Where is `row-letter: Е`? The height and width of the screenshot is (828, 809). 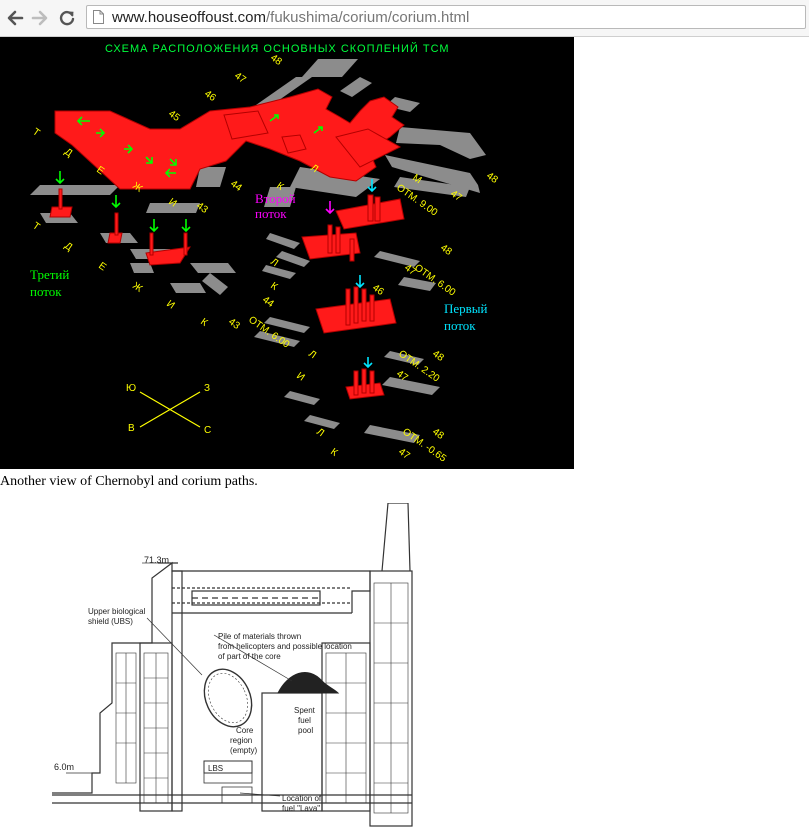
row-letter: Е is located at coordinates (102, 266).